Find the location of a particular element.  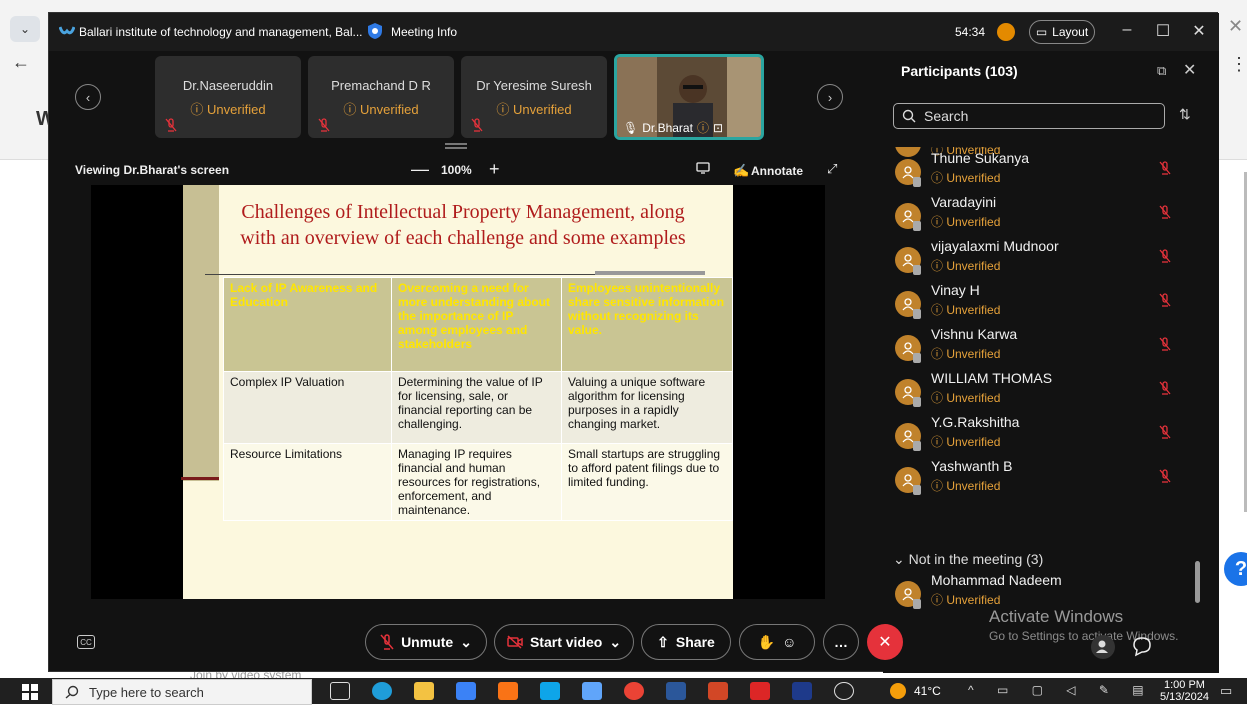

slide-accent-line is located at coordinates (200, 478).